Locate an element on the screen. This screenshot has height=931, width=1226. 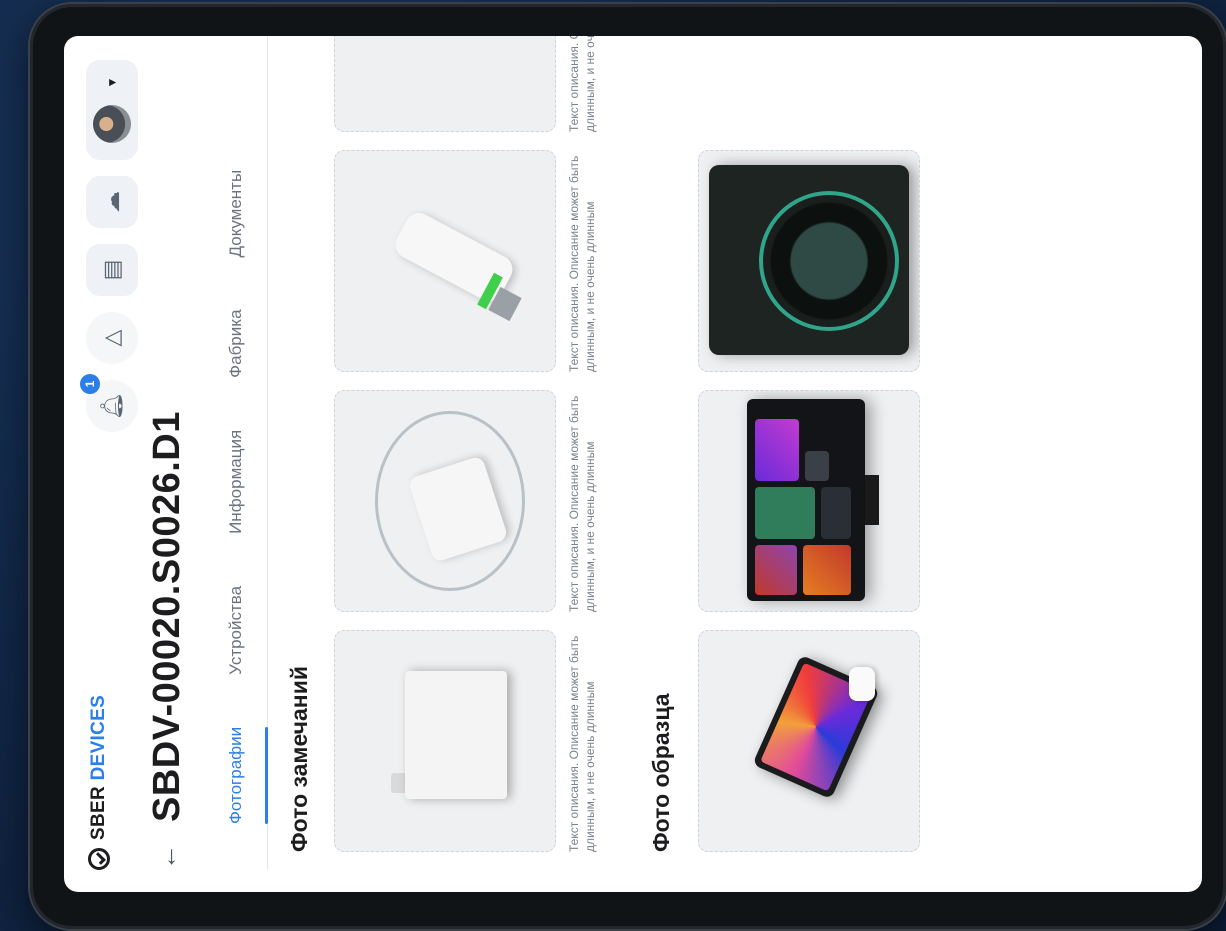
brand-name: SBER DEVICES is located at coordinates (99, 767).